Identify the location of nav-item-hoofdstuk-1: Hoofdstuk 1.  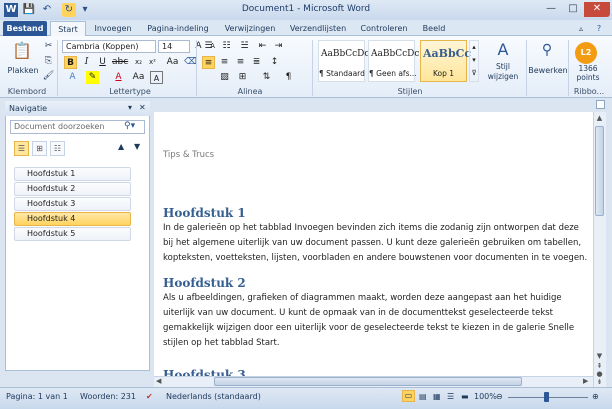
(72, 174).